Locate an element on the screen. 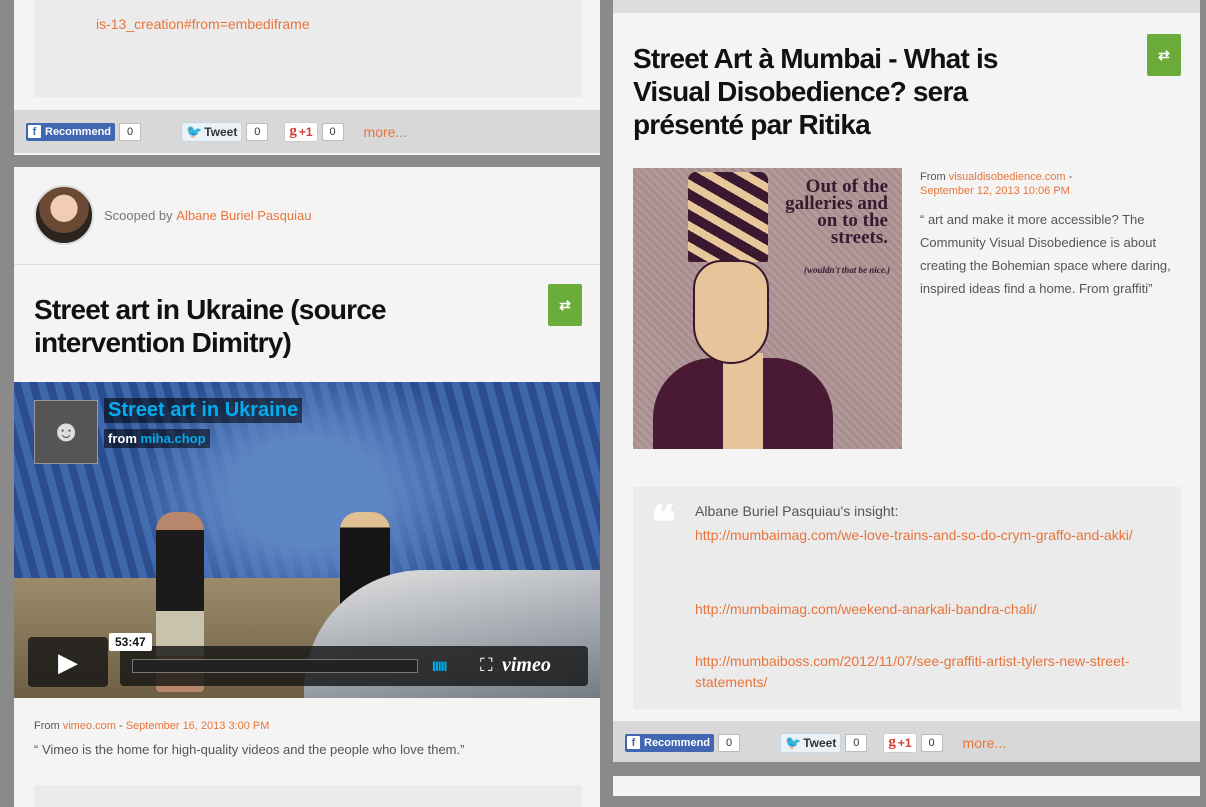 This screenshot has height=807, width=1206. scooped-by: Scooped by Albane Buriel Pasquiau is located at coordinates (172, 215).